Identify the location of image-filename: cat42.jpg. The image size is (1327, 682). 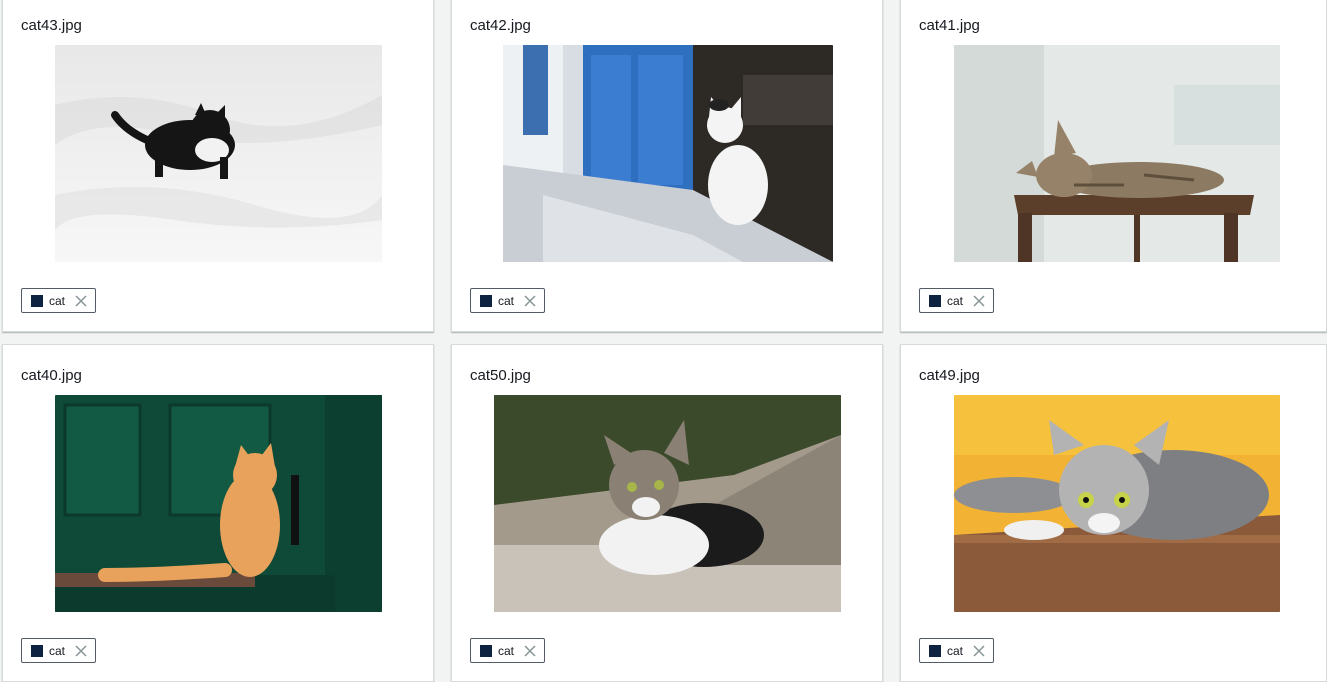
(500, 25).